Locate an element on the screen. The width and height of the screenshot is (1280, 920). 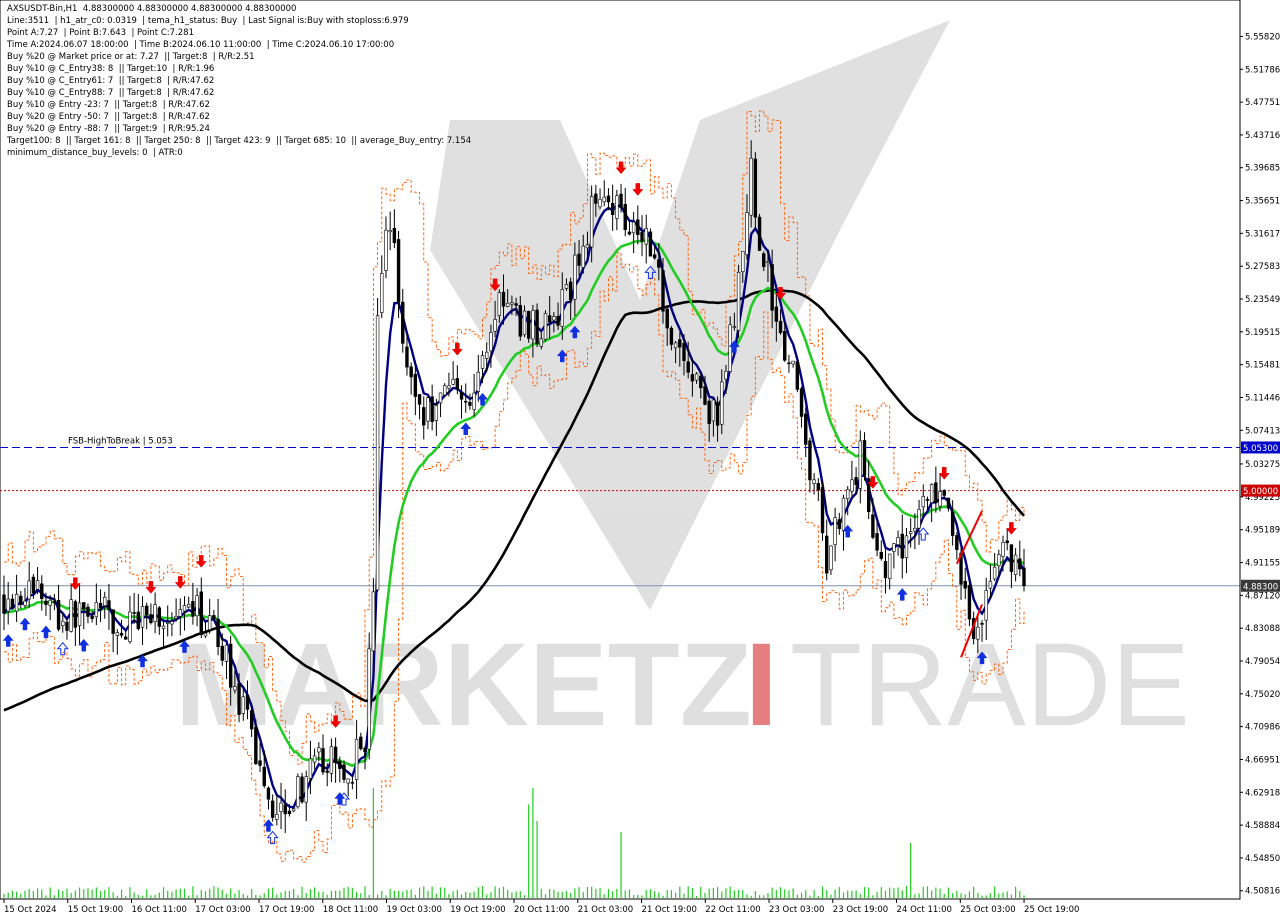
price-tick-label: 4.95189 is located at coordinates (1262, 531).